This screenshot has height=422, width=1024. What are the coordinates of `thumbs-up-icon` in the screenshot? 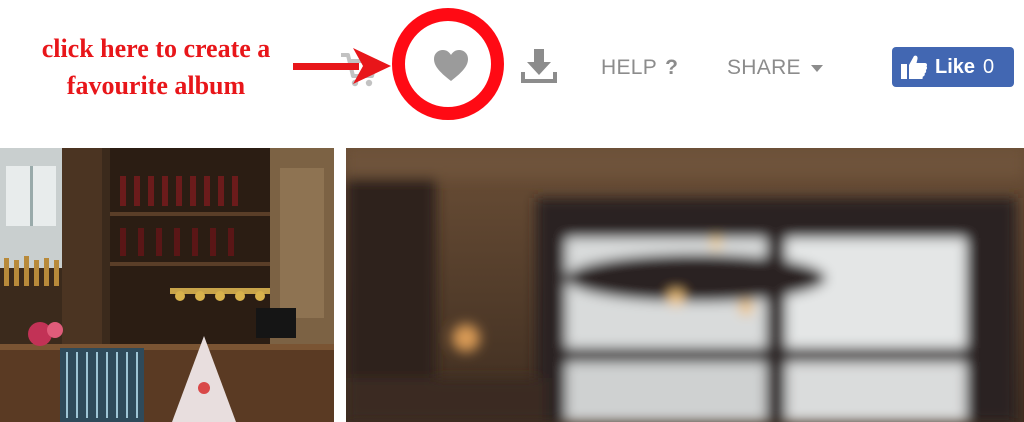 It's located at (914, 67).